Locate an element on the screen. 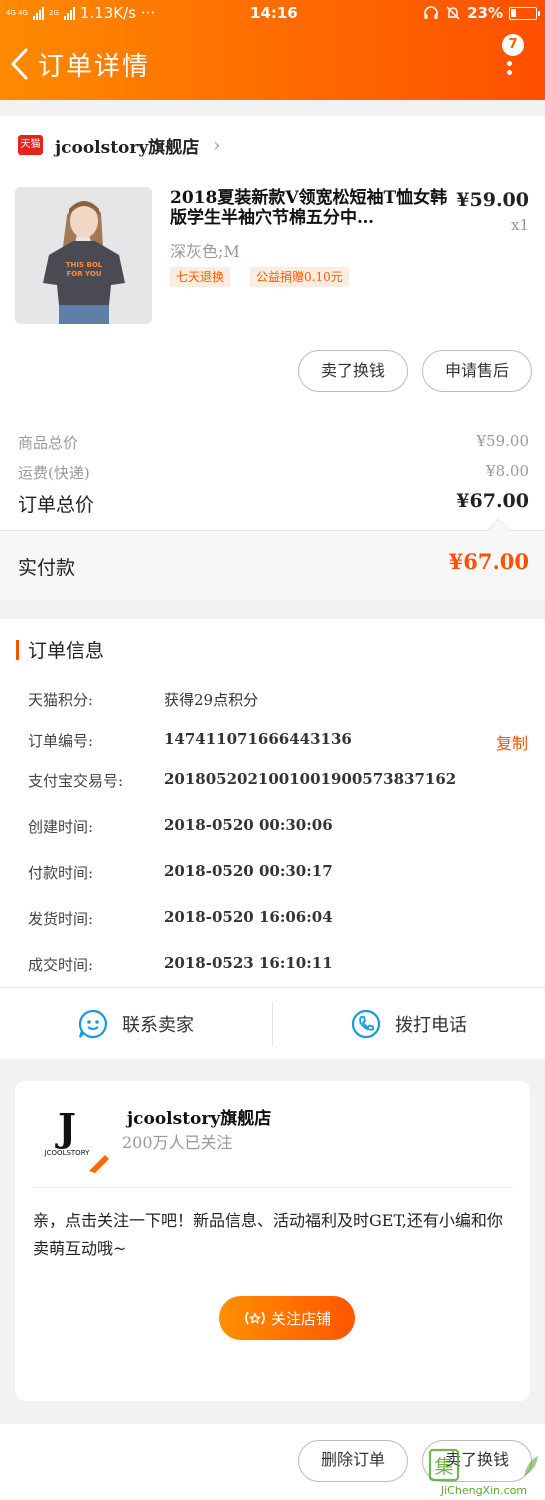 The height and width of the screenshot is (1500, 545). paid-label: 实付款 is located at coordinates (47, 568).